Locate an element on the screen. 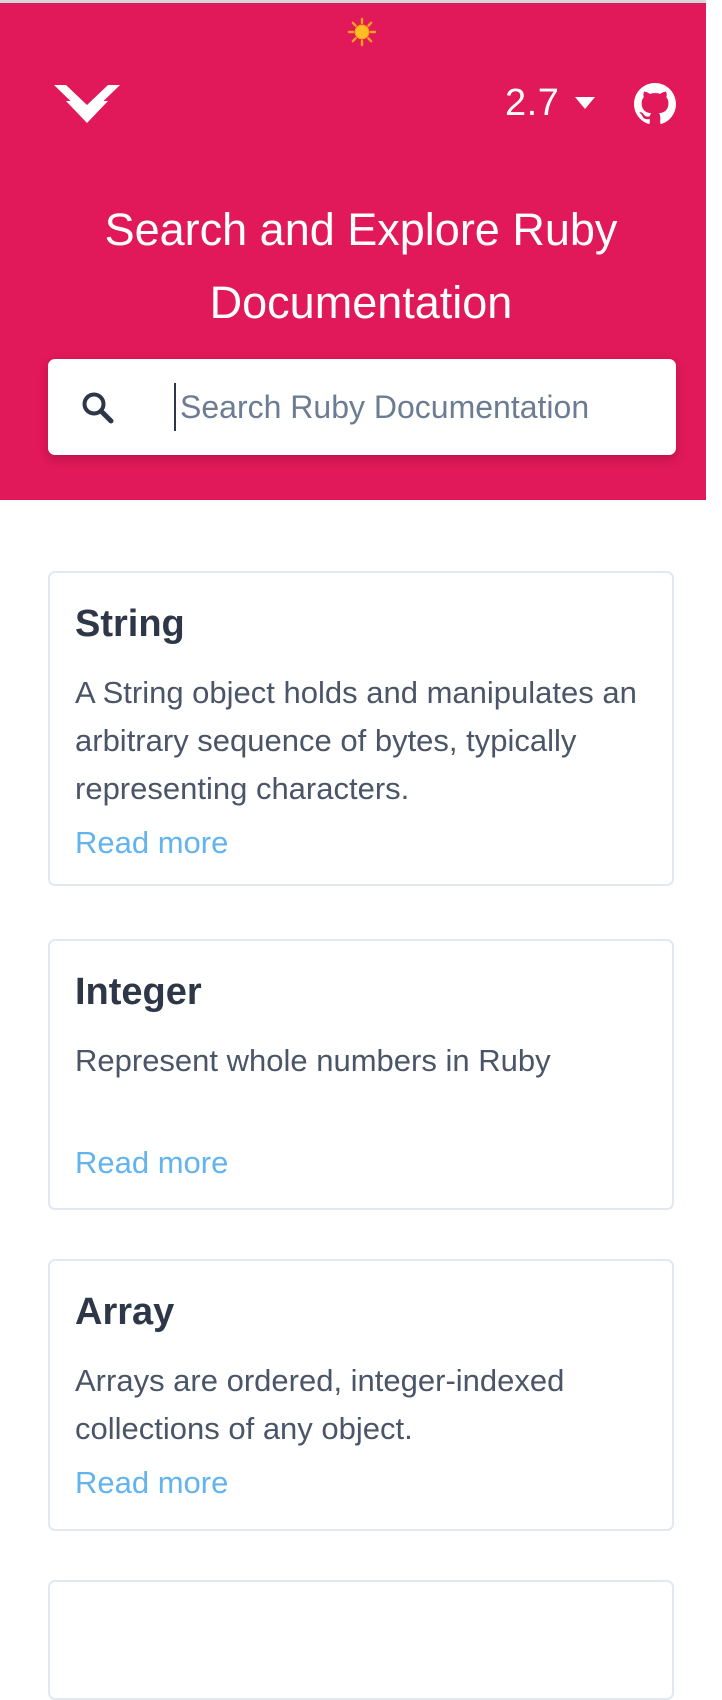 This screenshot has height=1700, width=722. github-link is located at coordinates (655, 104).